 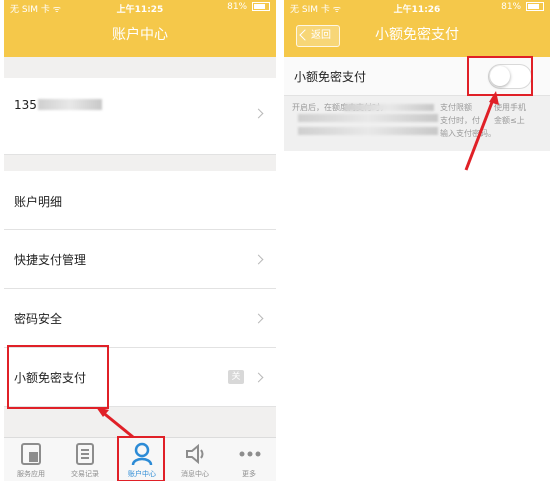 I want to click on tab-records: 交易记录, so click(x=85, y=459).